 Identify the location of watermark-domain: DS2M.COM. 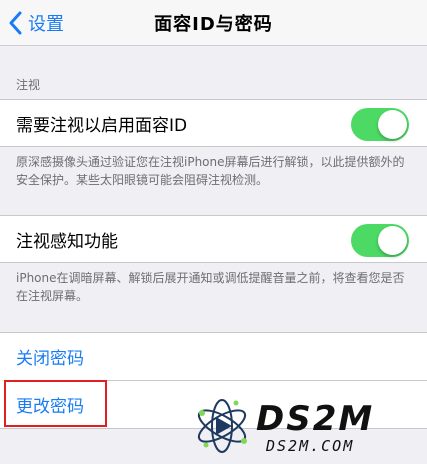
(310, 446).